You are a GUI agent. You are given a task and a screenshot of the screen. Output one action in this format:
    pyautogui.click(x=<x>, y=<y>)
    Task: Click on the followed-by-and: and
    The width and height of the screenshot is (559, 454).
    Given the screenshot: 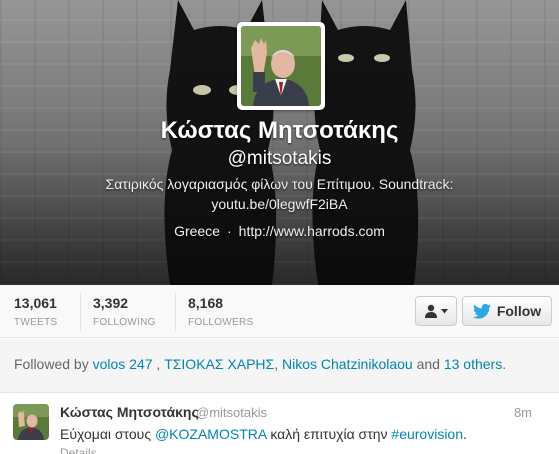 What is the action you would take?
    pyautogui.click(x=428, y=364)
    